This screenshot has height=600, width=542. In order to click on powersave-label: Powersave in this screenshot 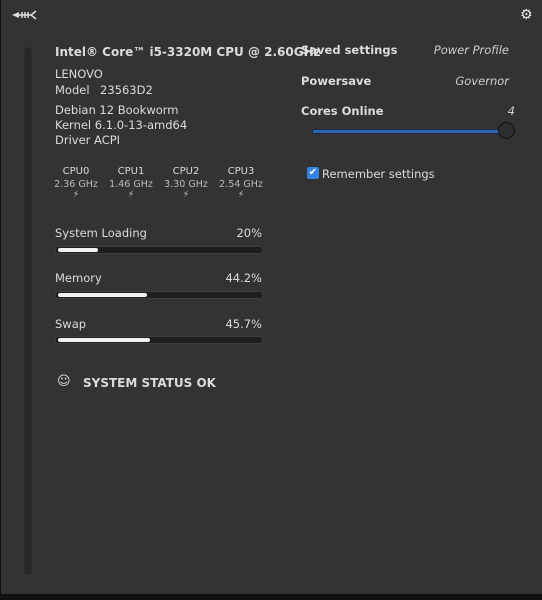, I will do `click(336, 81)`.